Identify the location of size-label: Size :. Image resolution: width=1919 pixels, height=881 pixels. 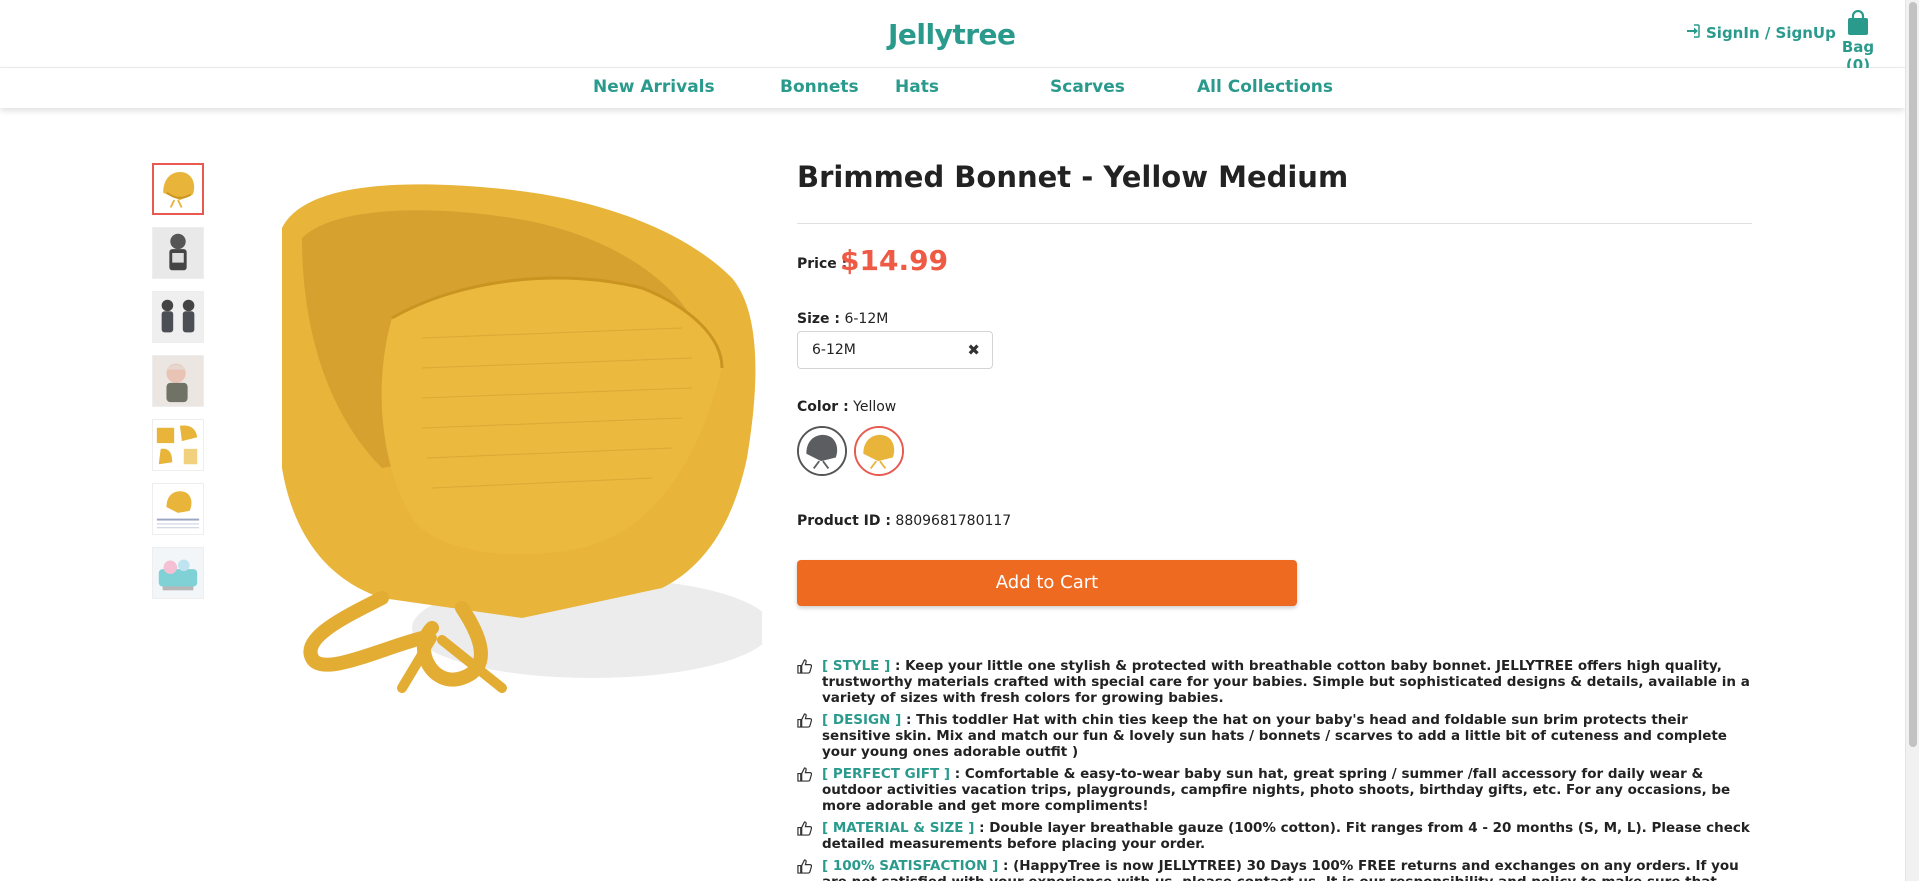
(818, 319).